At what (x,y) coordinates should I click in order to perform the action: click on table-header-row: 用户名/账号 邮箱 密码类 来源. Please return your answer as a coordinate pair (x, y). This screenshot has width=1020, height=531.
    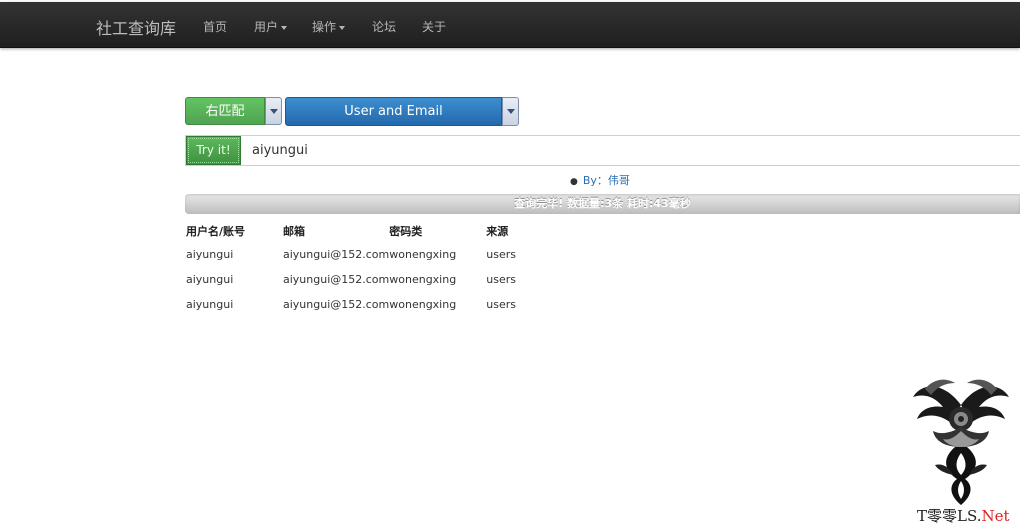
    Looking at the image, I should click on (366, 231).